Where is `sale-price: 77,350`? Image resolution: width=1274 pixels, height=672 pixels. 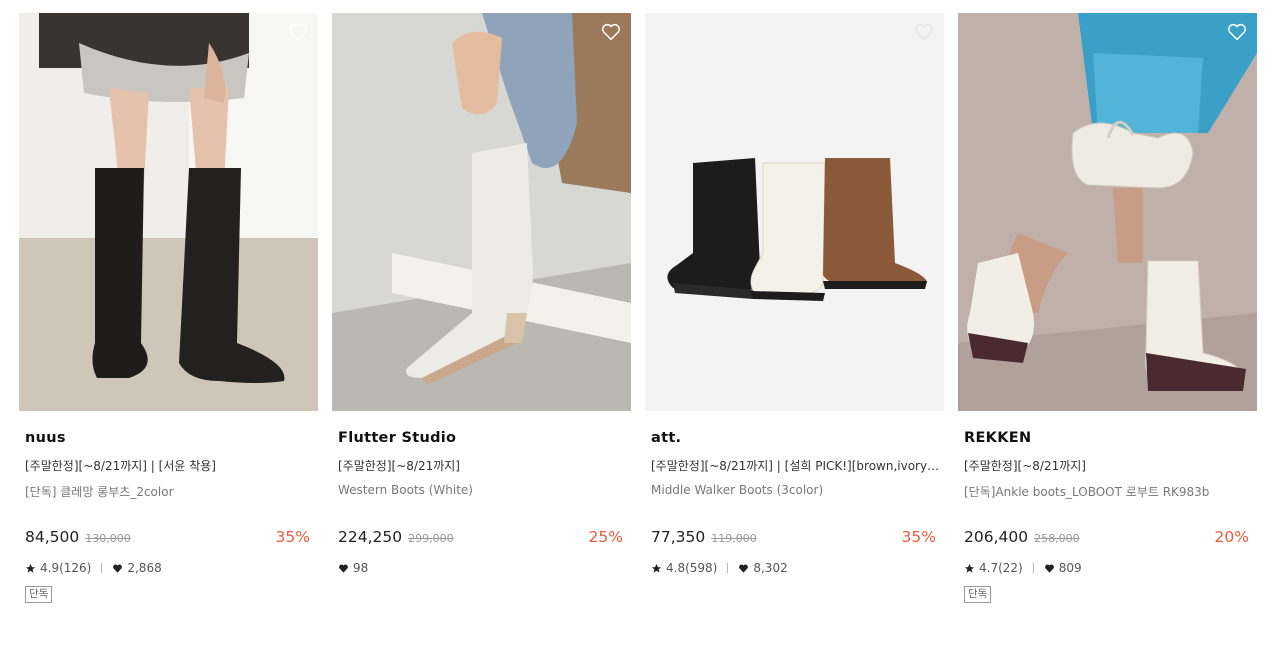 sale-price: 77,350 is located at coordinates (678, 537).